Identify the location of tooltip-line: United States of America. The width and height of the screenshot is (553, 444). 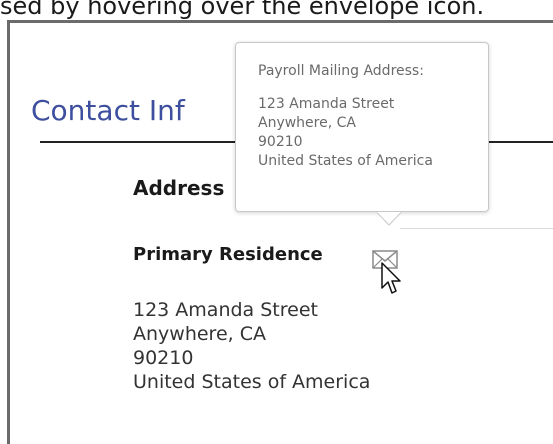
(345, 161).